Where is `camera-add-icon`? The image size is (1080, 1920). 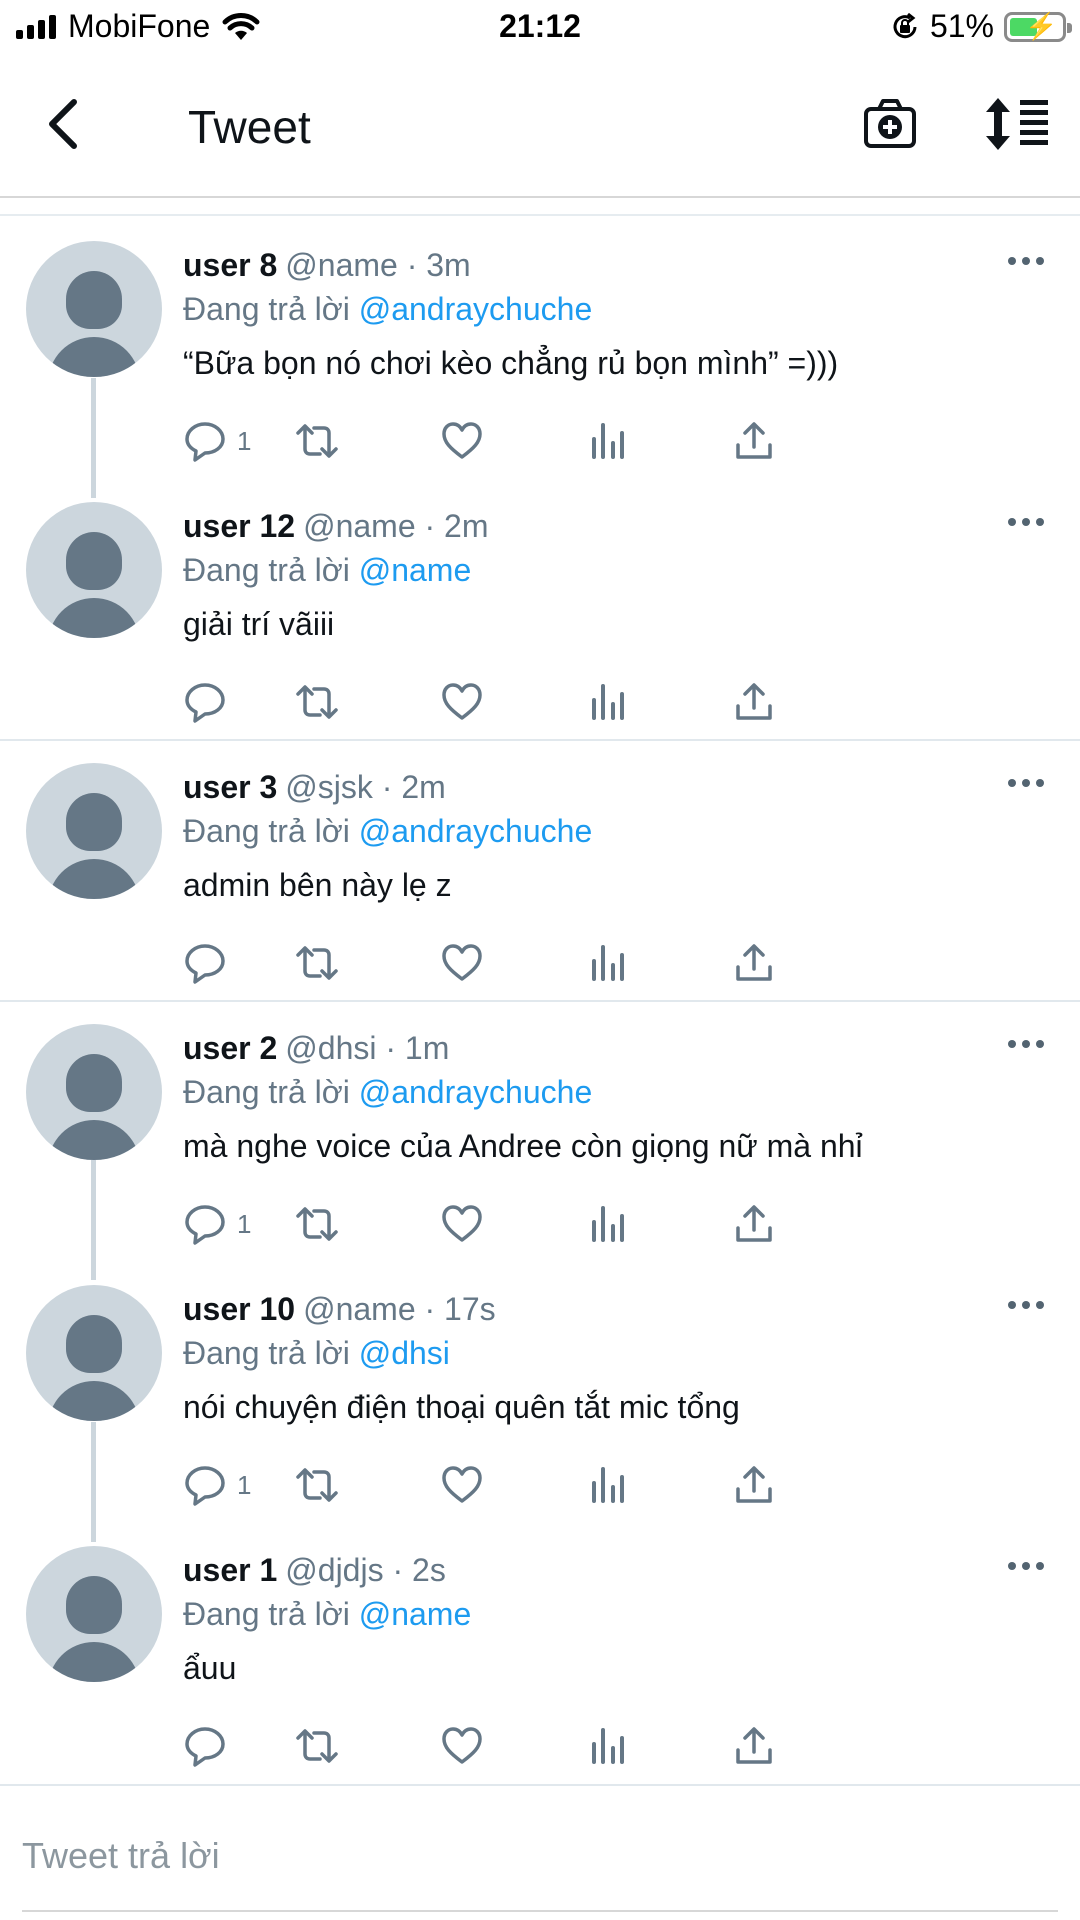
camera-add-icon is located at coordinates (890, 124).